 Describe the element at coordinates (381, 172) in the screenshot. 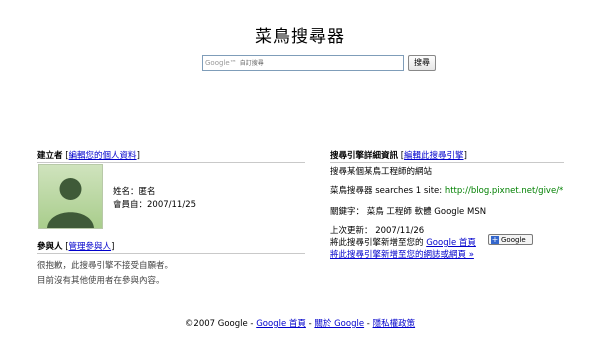

I see `engine-description: 搜尋某個某鳥工程師的網站` at that location.